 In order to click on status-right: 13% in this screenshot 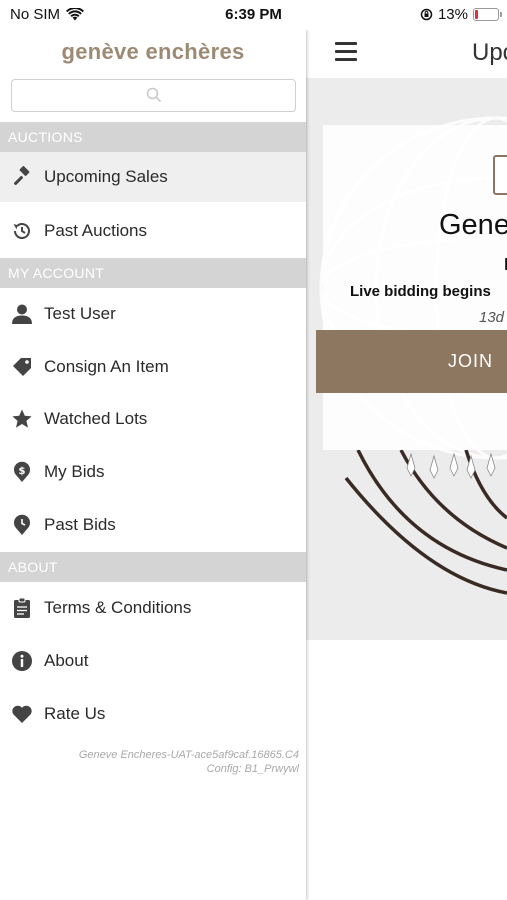, I will do `click(461, 14)`.